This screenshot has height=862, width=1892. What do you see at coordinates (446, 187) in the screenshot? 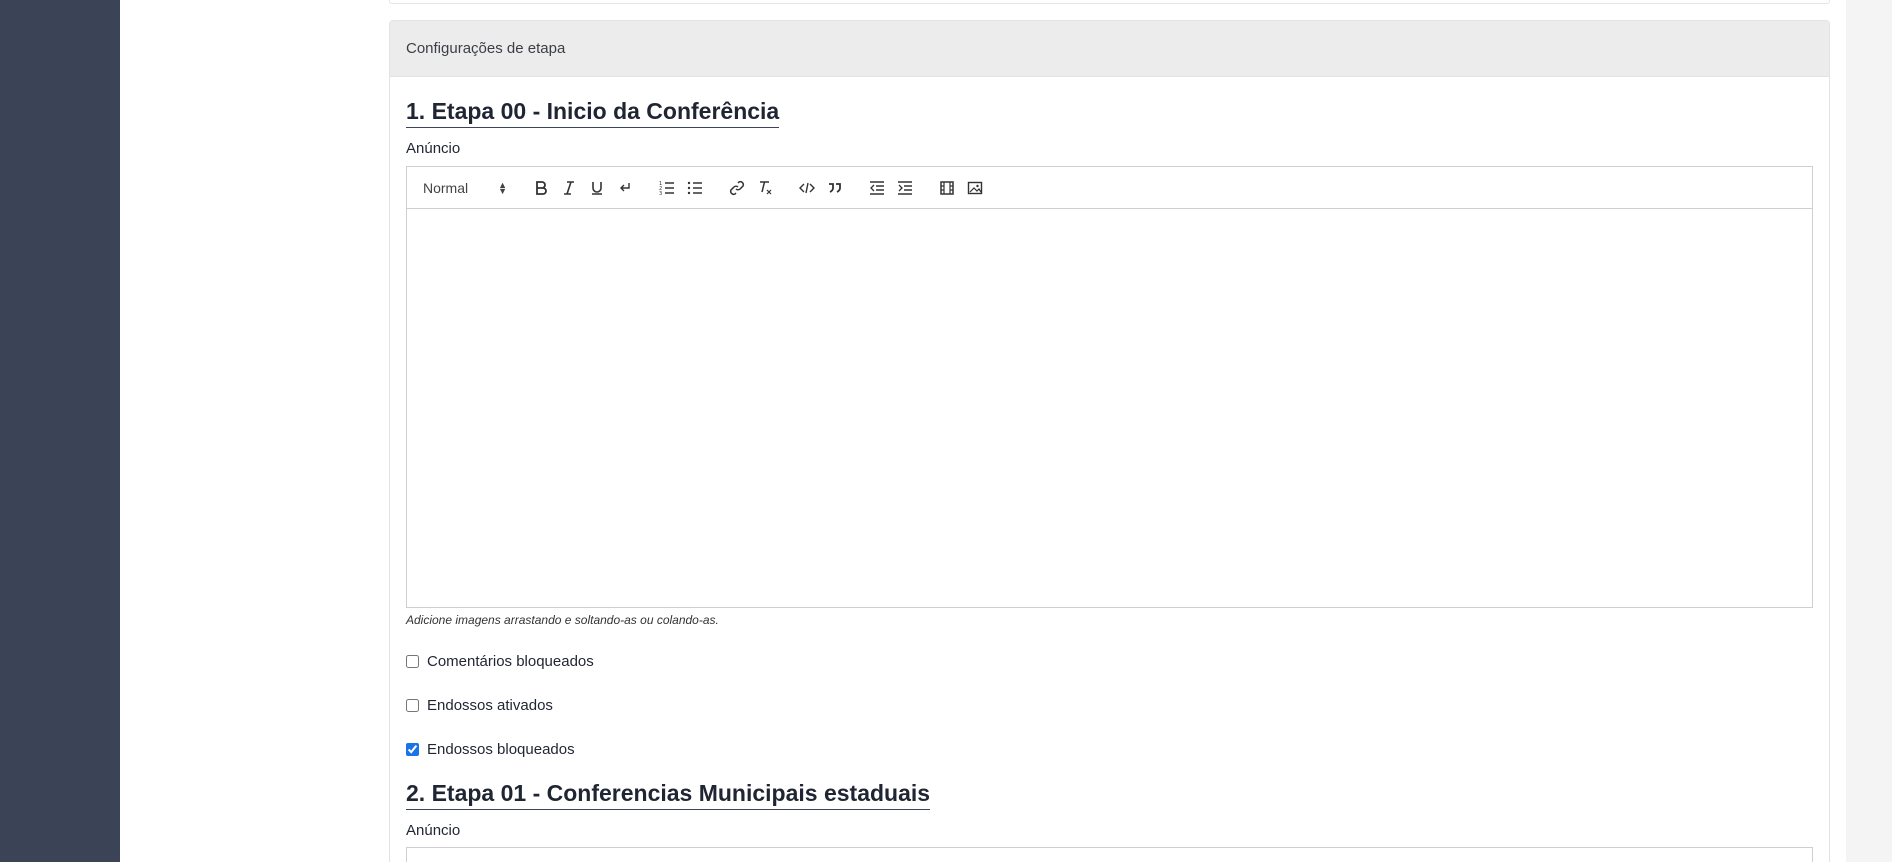
I see `heading-select-value: Normal` at bounding box center [446, 187].